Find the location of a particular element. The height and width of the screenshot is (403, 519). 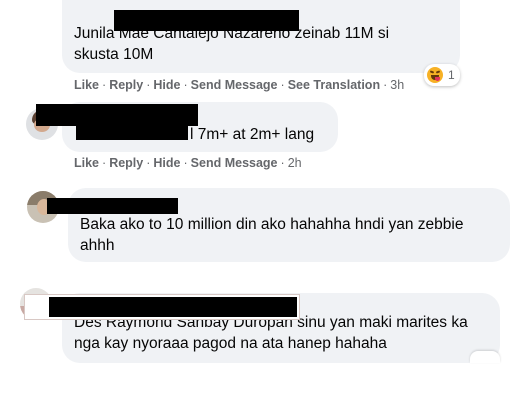

comment-time: 3h is located at coordinates (397, 85).